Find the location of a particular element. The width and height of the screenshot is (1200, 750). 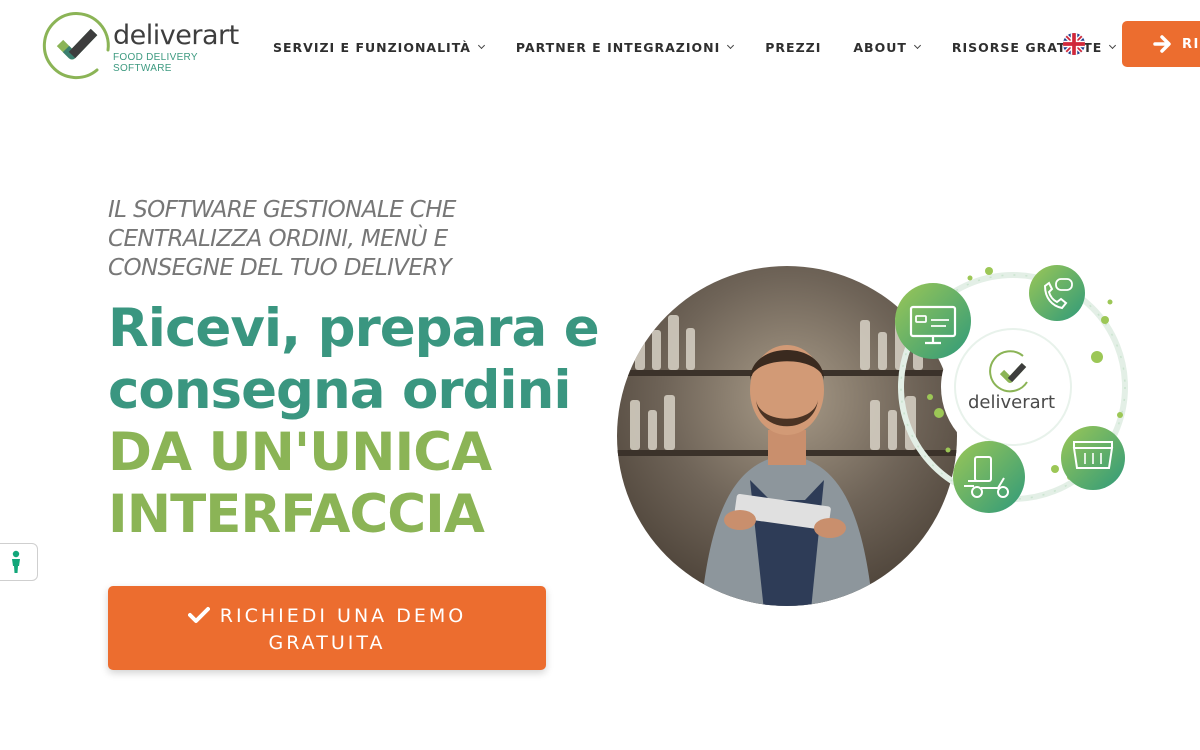

accessibility-person-icon is located at coordinates (16, 561).